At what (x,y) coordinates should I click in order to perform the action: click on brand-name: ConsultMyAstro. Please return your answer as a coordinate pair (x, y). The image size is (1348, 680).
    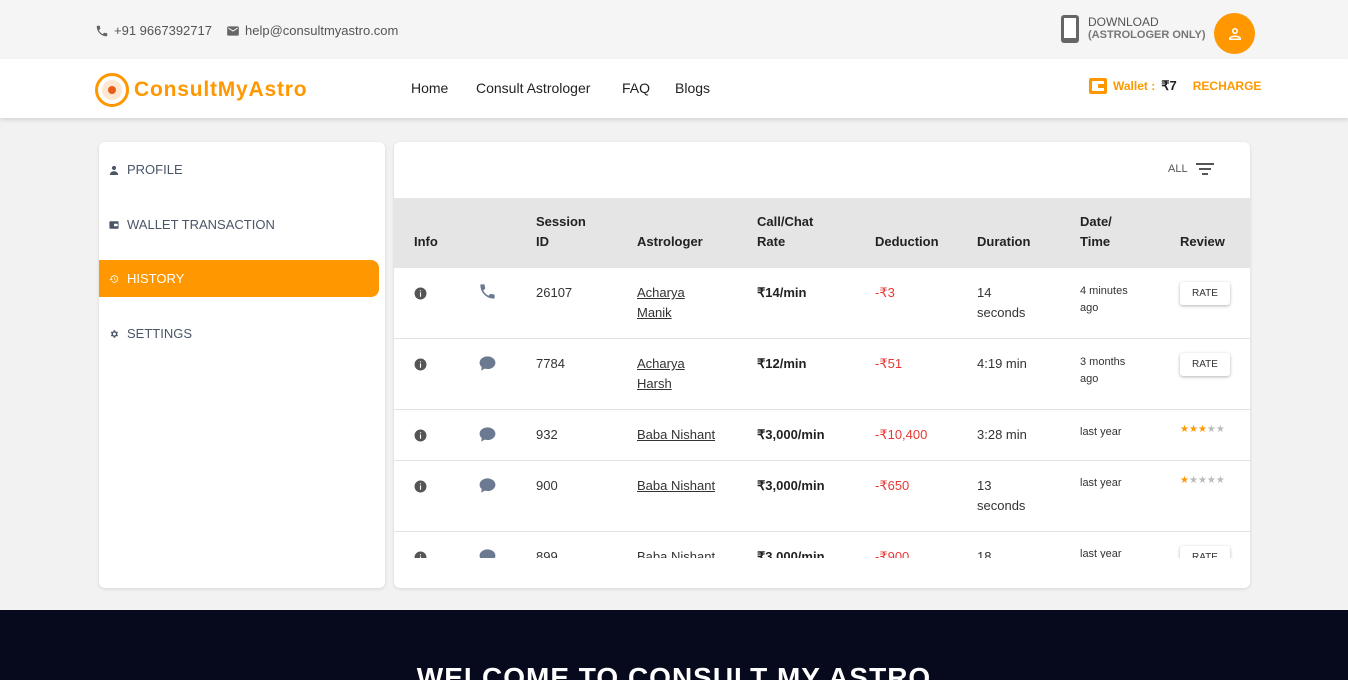
    Looking at the image, I should click on (221, 89).